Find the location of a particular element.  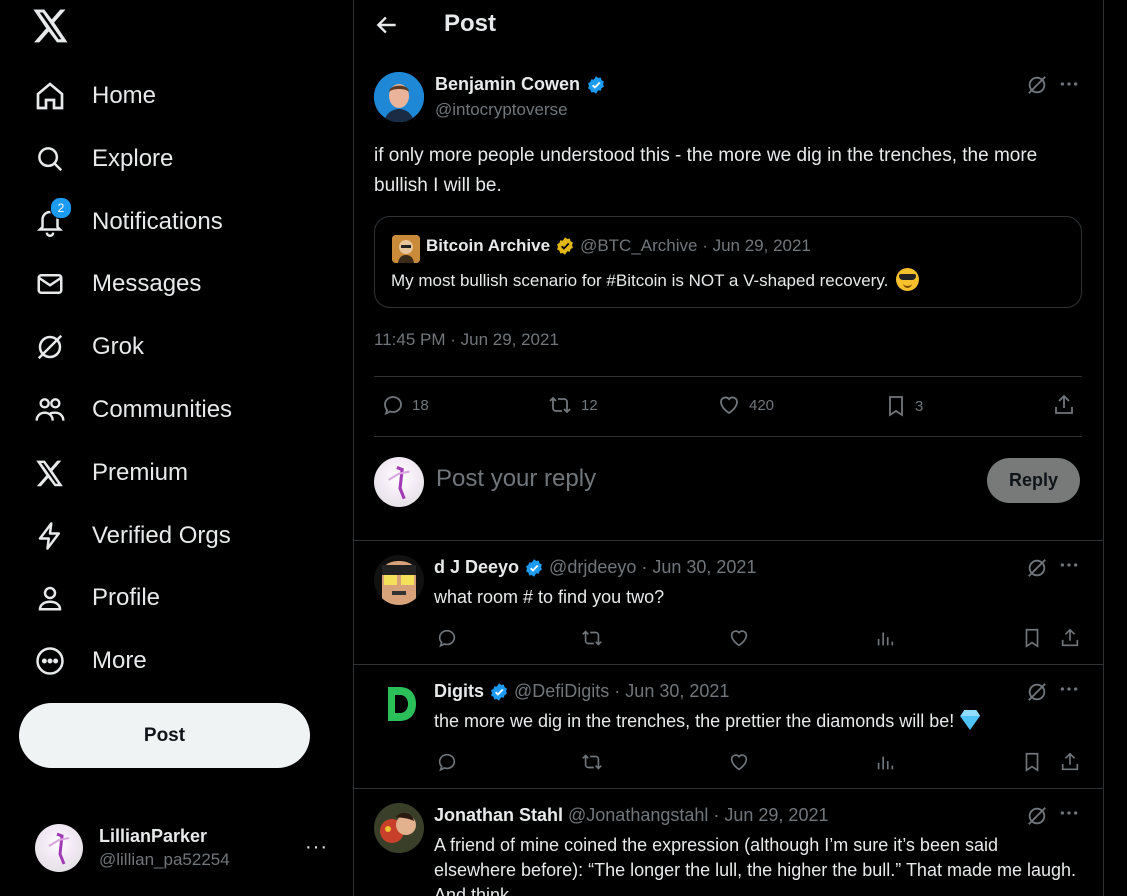

page-header: Post is located at coordinates (728, 26).